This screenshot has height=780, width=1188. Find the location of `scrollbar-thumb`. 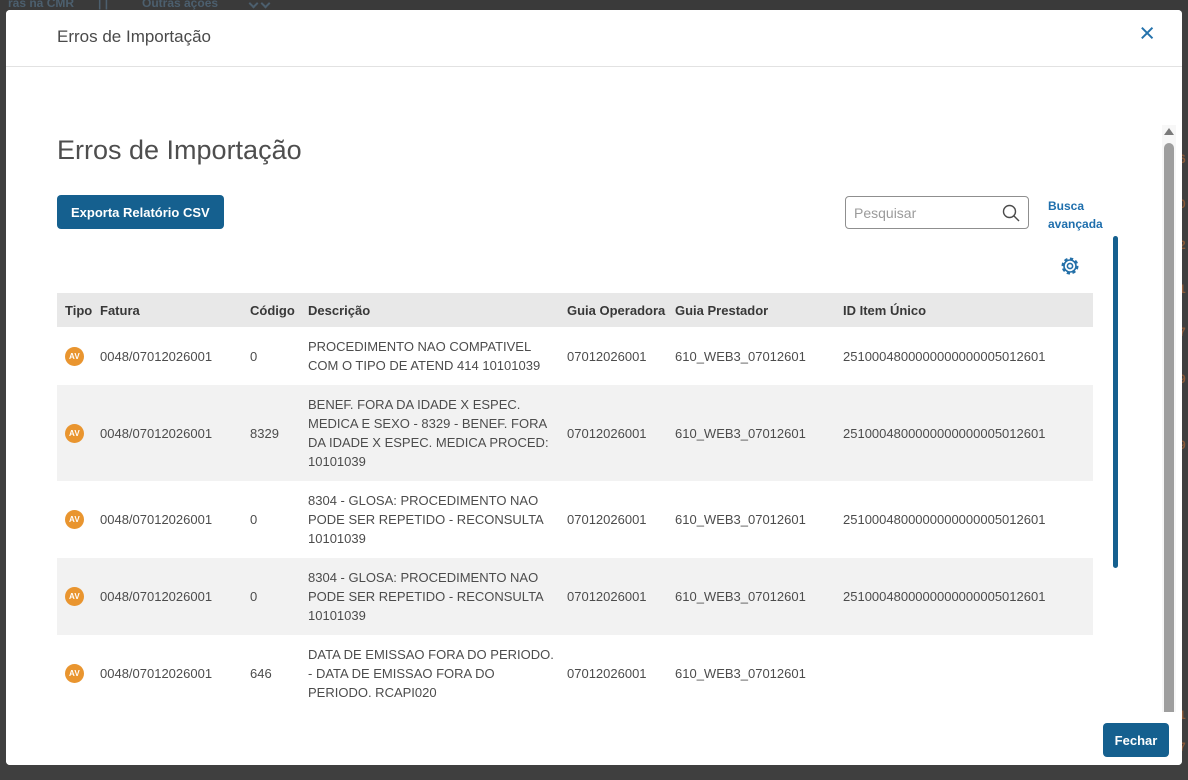

scrollbar-thumb is located at coordinates (1169, 427).